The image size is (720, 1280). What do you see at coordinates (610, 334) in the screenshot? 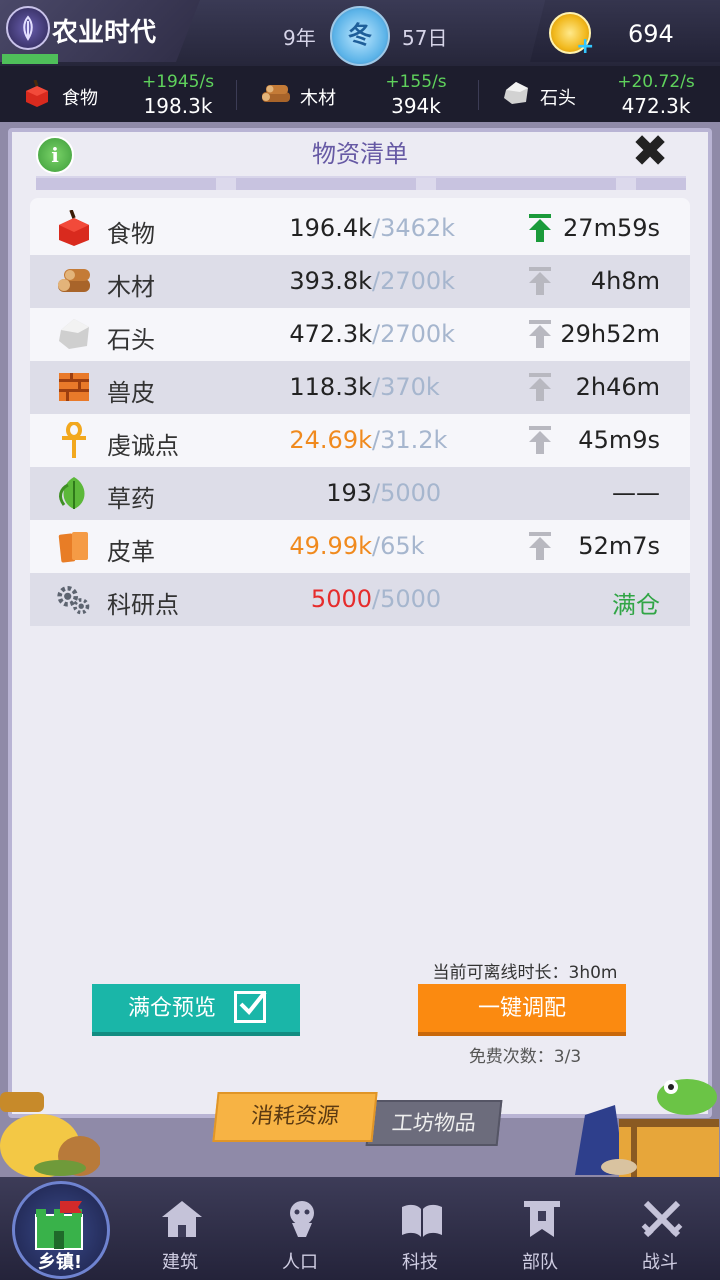
I see `item-time: 29h52m` at bounding box center [610, 334].